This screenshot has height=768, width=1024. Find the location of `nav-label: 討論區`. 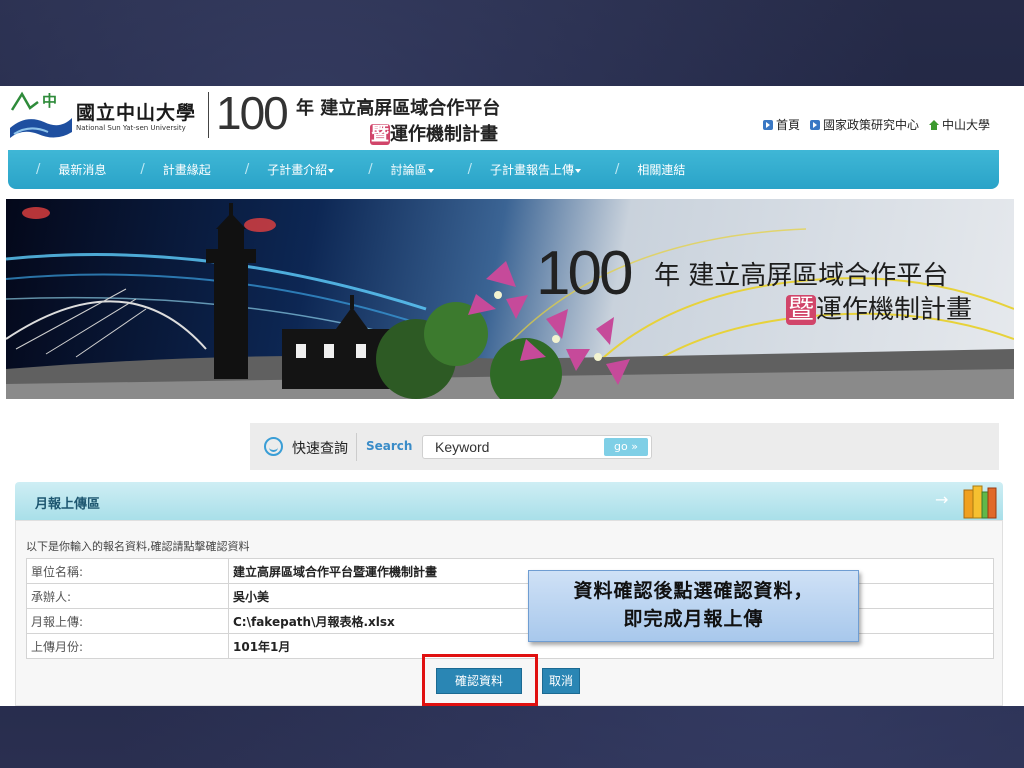

nav-label: 討論區 is located at coordinates (408, 170).